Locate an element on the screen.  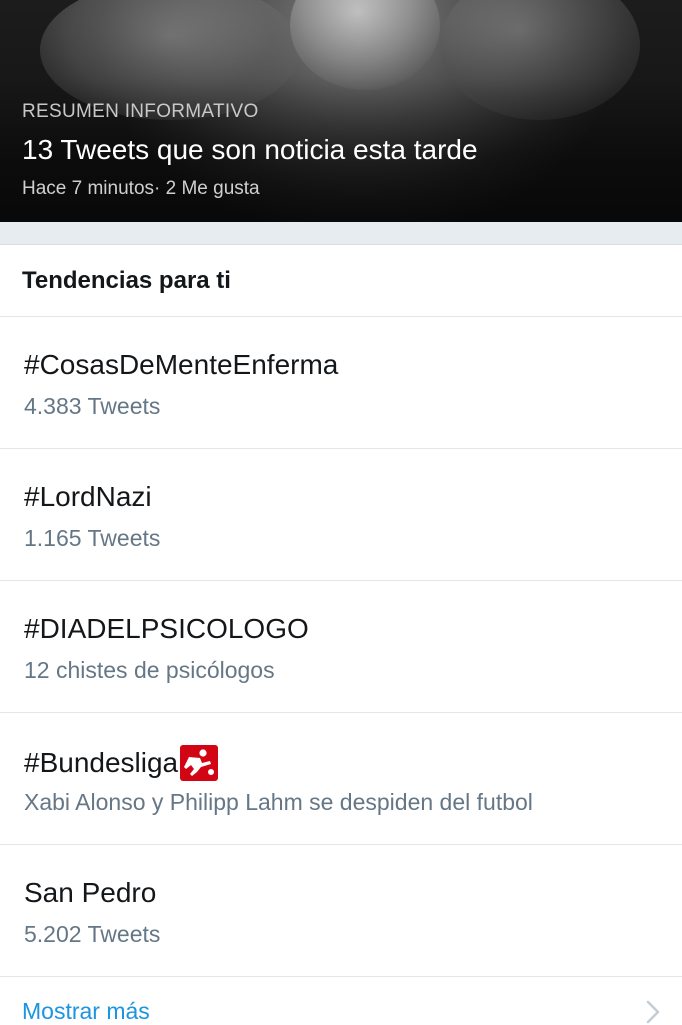
show-more-row: Mostrar más is located at coordinates (341, 1000).